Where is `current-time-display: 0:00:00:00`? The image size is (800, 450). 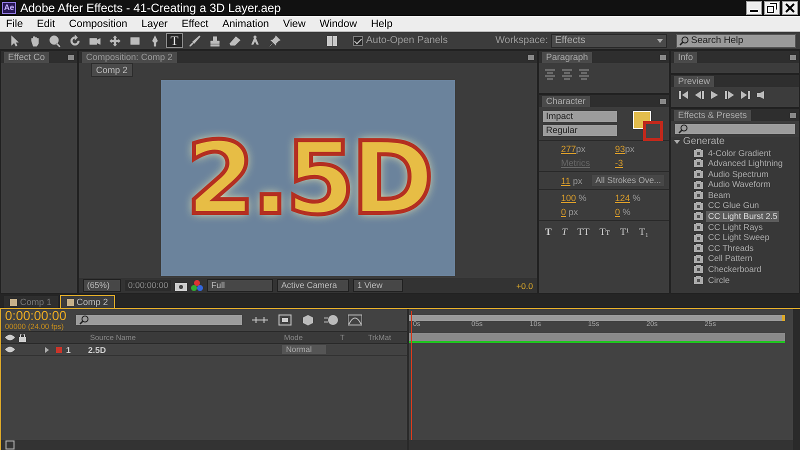
current-time-display: 0:00:00:00 is located at coordinates (35, 315).